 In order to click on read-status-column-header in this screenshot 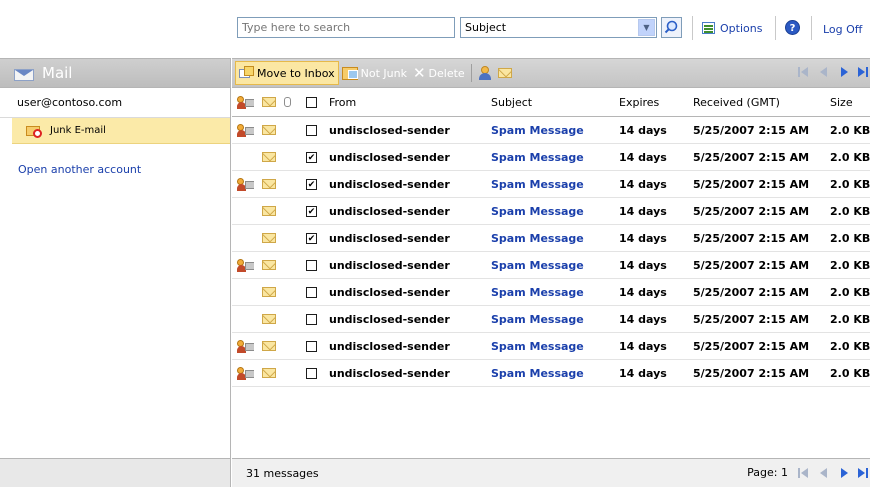, I will do `click(270, 102)`.